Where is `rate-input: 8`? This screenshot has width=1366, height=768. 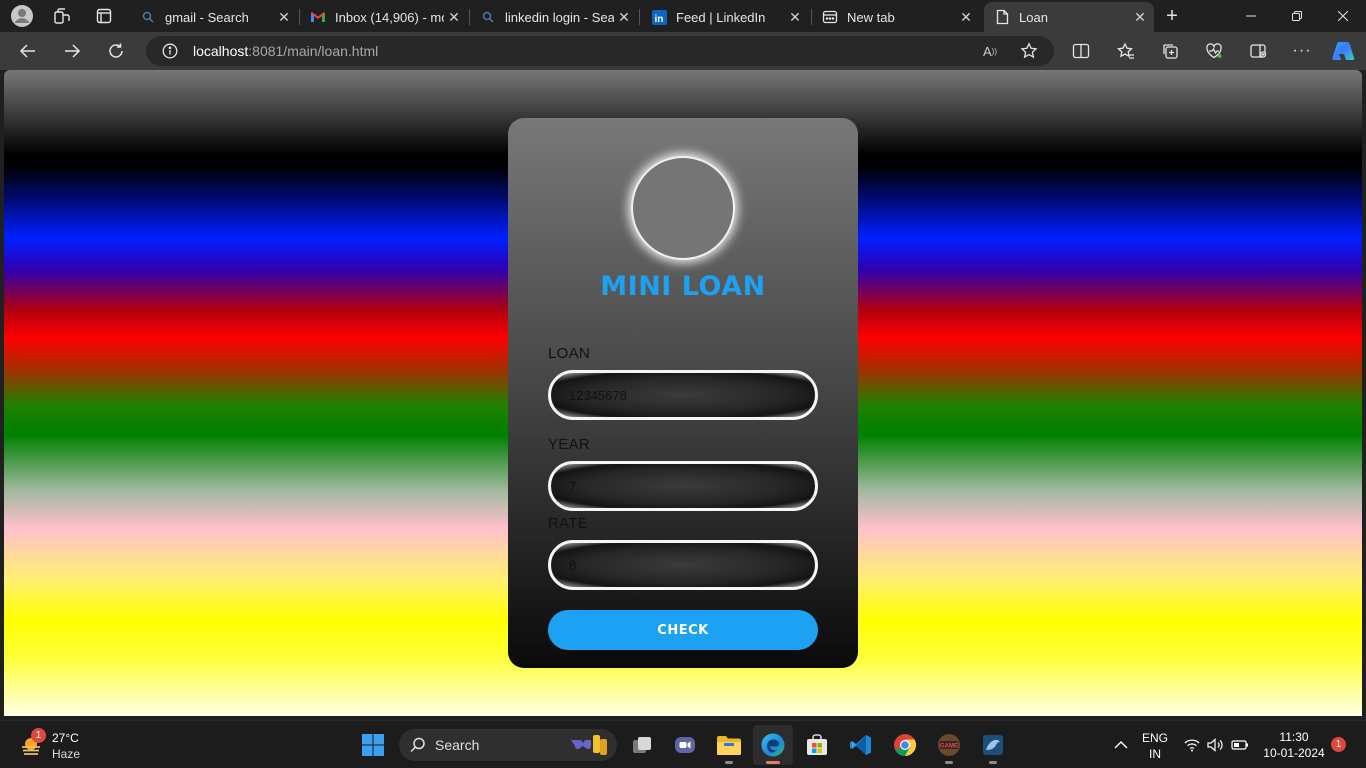
rate-input: 8 is located at coordinates (683, 565).